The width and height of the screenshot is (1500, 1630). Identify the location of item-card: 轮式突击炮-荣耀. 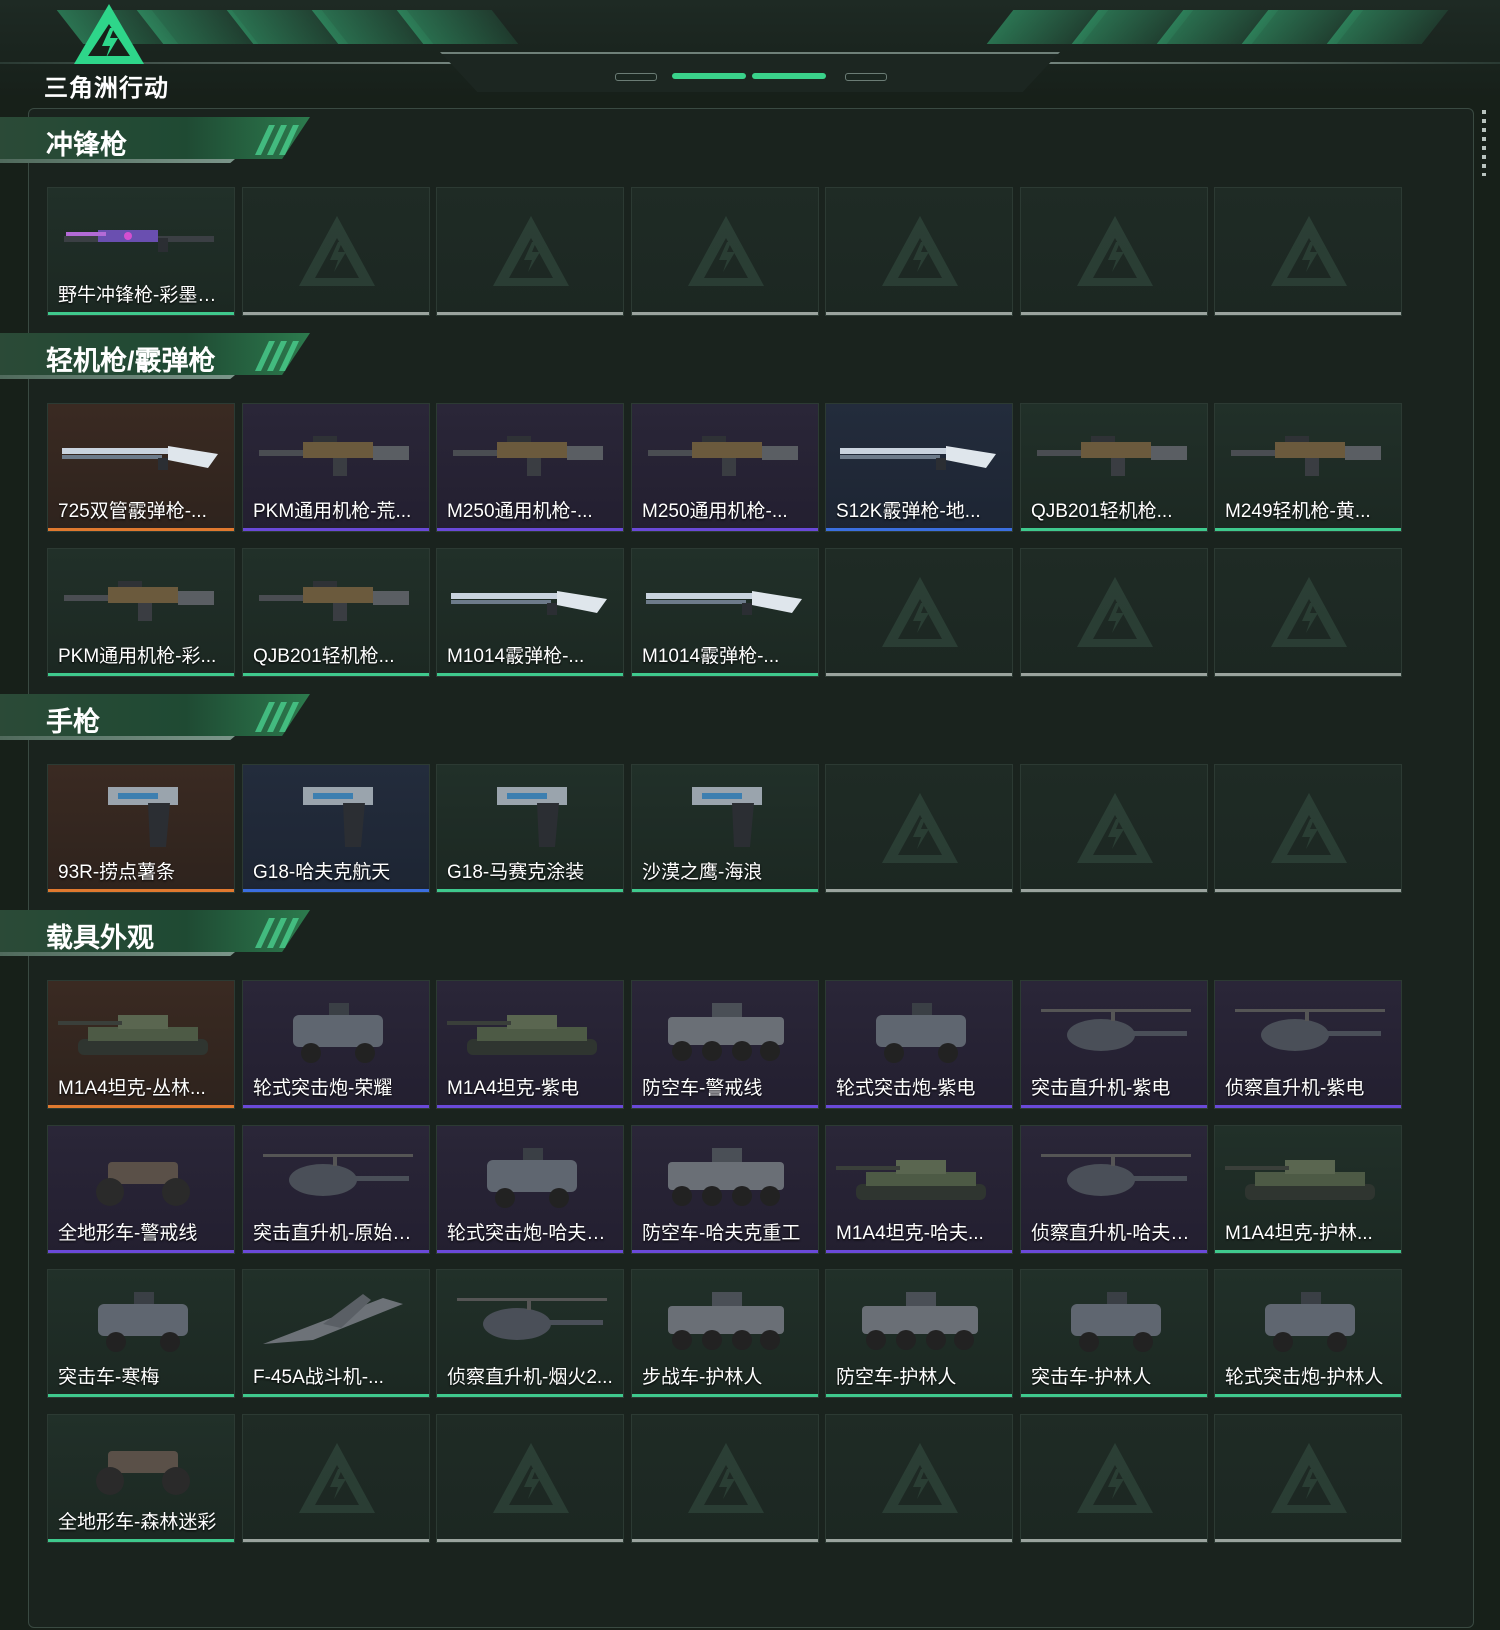
(336, 1044).